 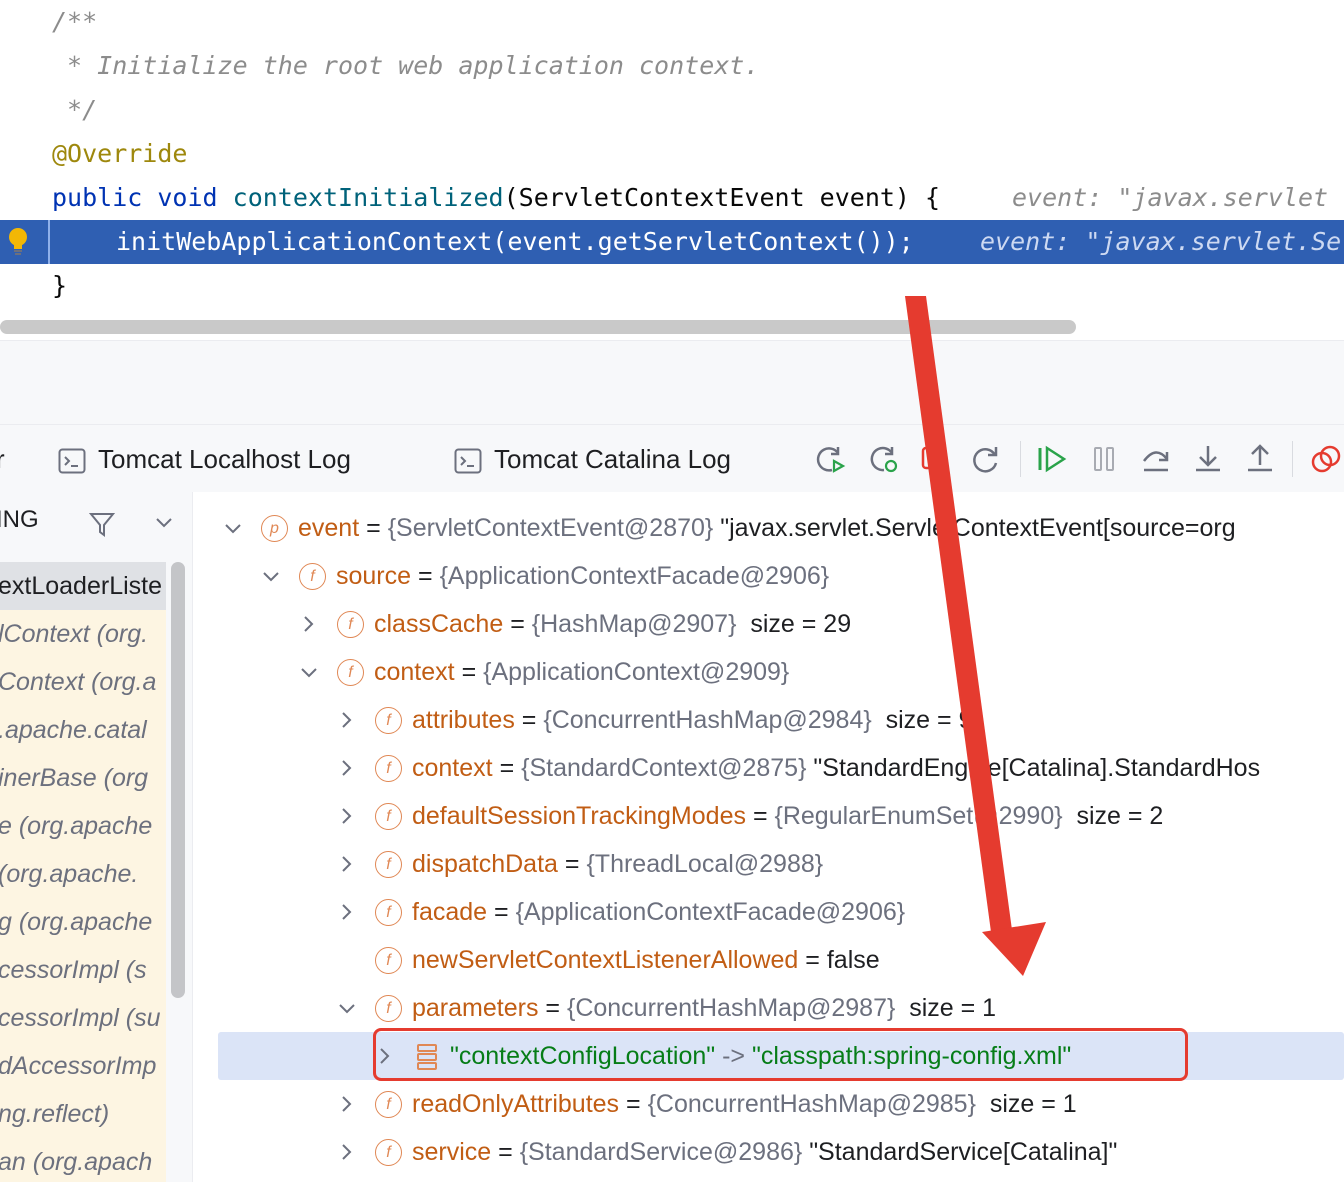 What do you see at coordinates (83, 826) in the screenshot?
I see `stack-frame-item: e (org.apache` at bounding box center [83, 826].